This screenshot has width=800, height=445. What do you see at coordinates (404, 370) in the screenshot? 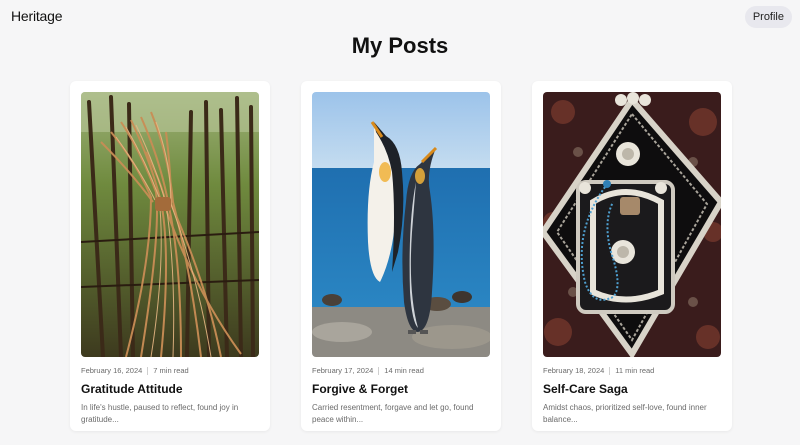
I see `post-read-time: 14 min read` at bounding box center [404, 370].